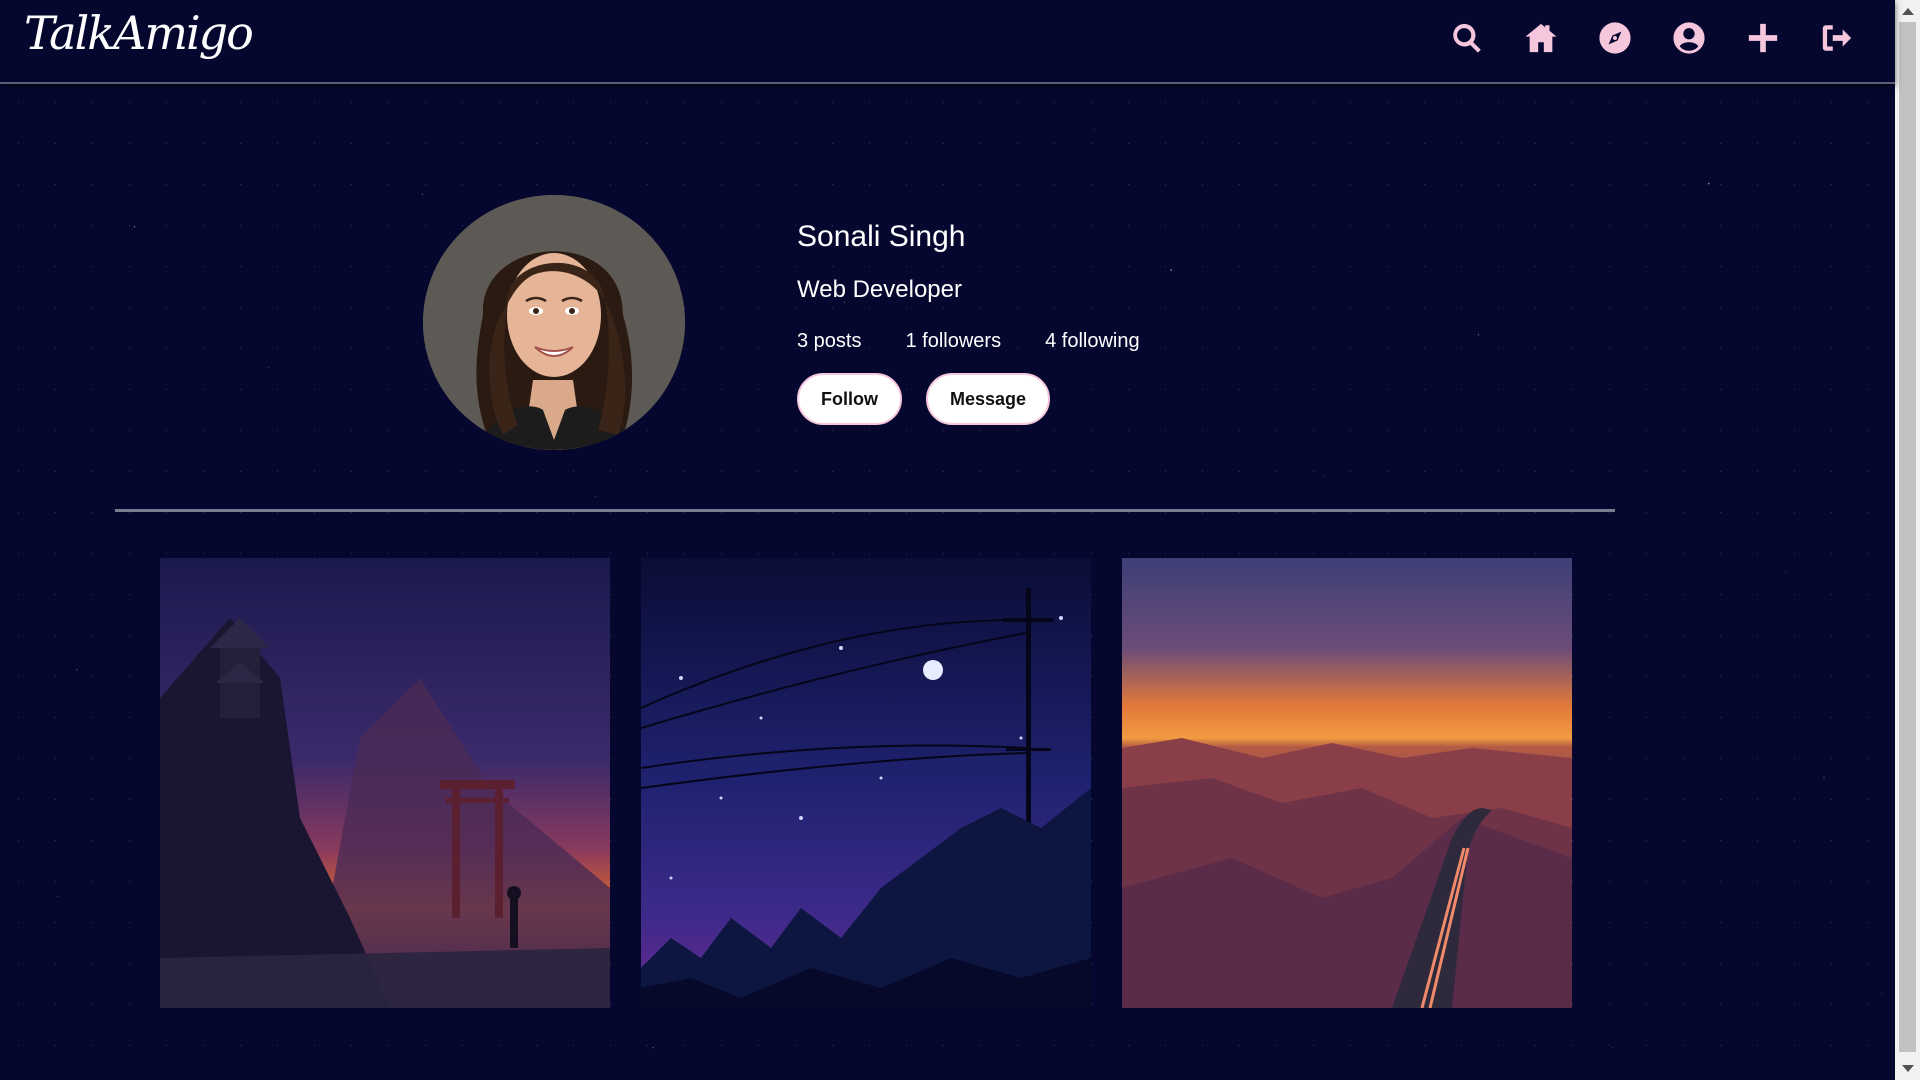 The image size is (1920, 1080). I want to click on scrollbar-thumb, so click(1907, 537).